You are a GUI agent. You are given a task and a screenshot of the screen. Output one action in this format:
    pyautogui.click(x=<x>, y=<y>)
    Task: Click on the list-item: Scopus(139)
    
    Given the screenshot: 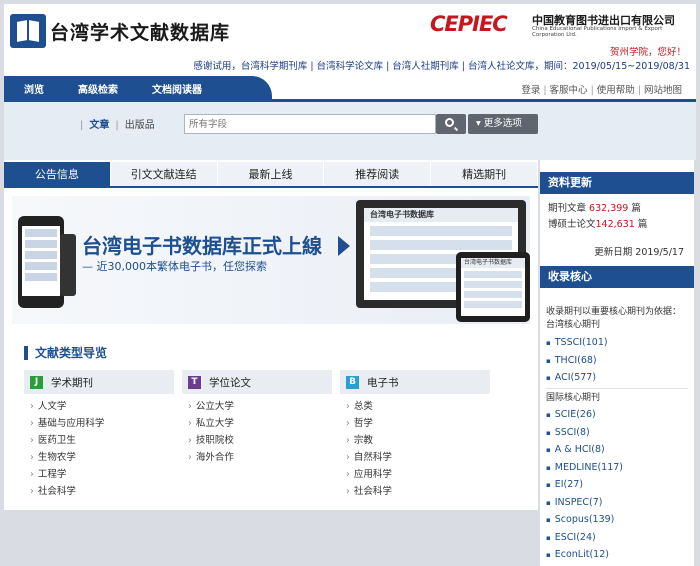 What is the action you would take?
    pyautogui.click(x=584, y=520)
    